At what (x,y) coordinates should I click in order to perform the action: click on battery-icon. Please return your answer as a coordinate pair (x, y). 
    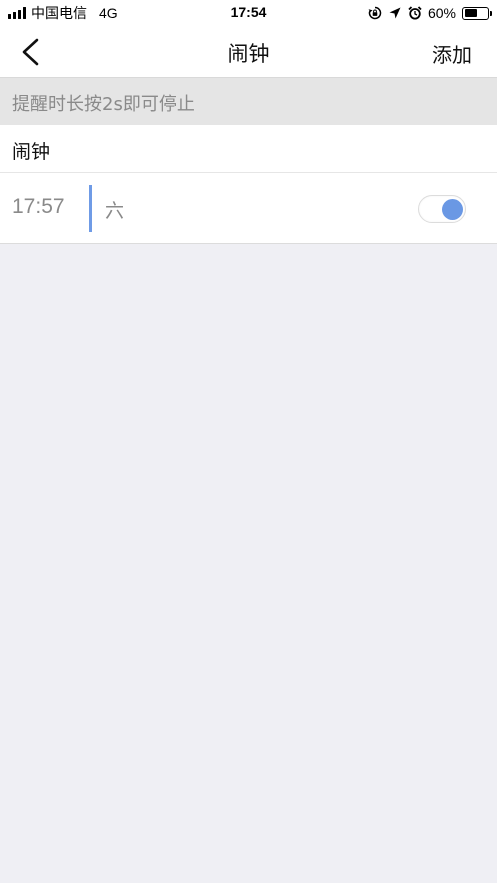
    Looking at the image, I should click on (477, 13).